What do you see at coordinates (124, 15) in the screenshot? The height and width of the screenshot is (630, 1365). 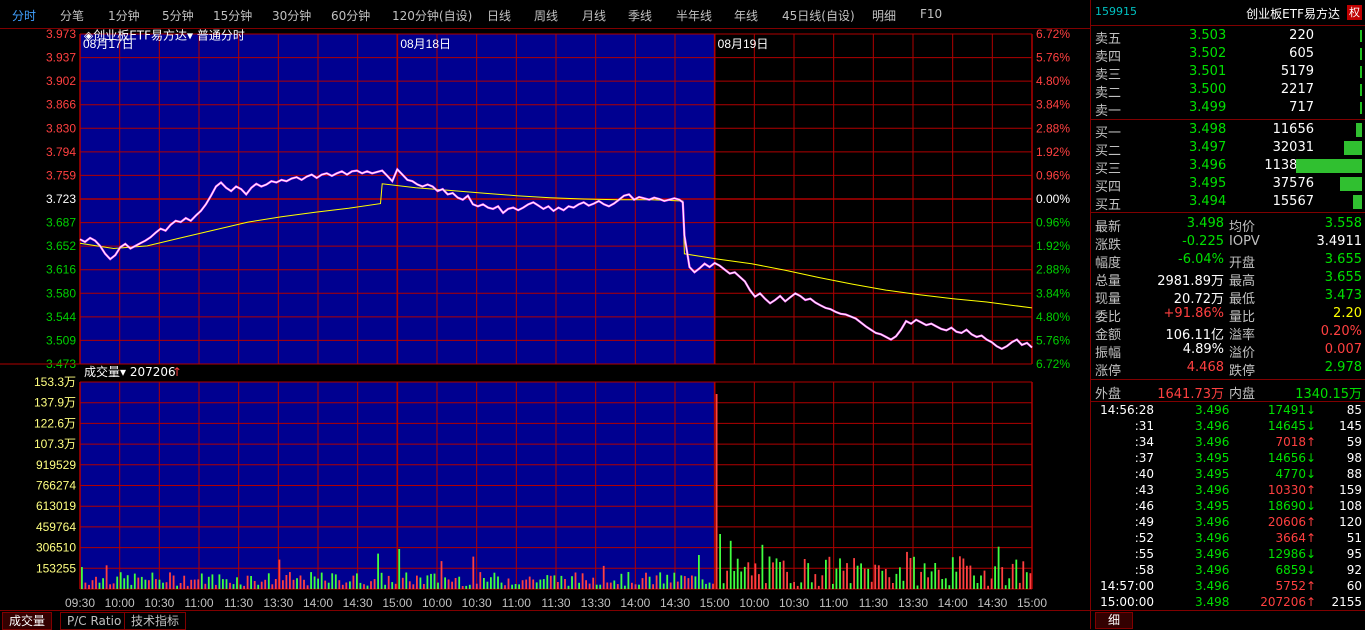 I see `period-tab-2: 1分钟` at bounding box center [124, 15].